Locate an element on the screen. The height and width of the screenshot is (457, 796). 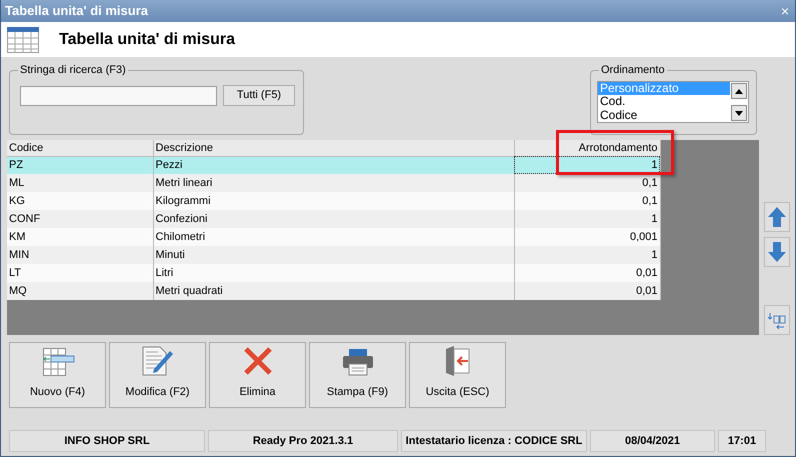
table-cell: Metri quadrati is located at coordinates (333, 291).